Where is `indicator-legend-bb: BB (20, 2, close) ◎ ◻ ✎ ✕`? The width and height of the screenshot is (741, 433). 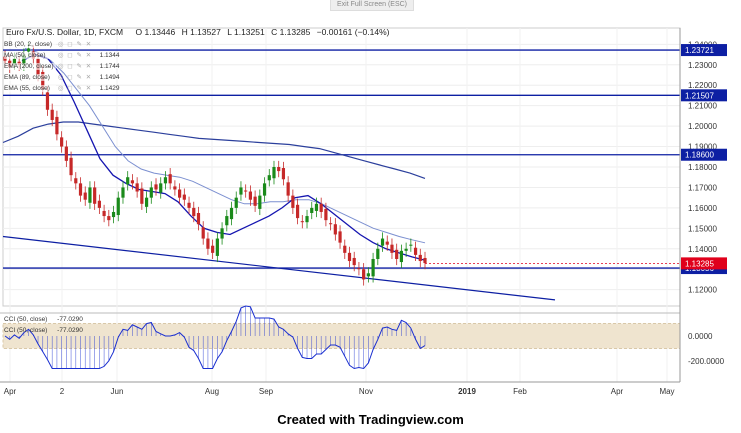 indicator-legend-bb: BB (20, 2, close) ◎ ◻ ✎ ✕ is located at coordinates (48, 45).